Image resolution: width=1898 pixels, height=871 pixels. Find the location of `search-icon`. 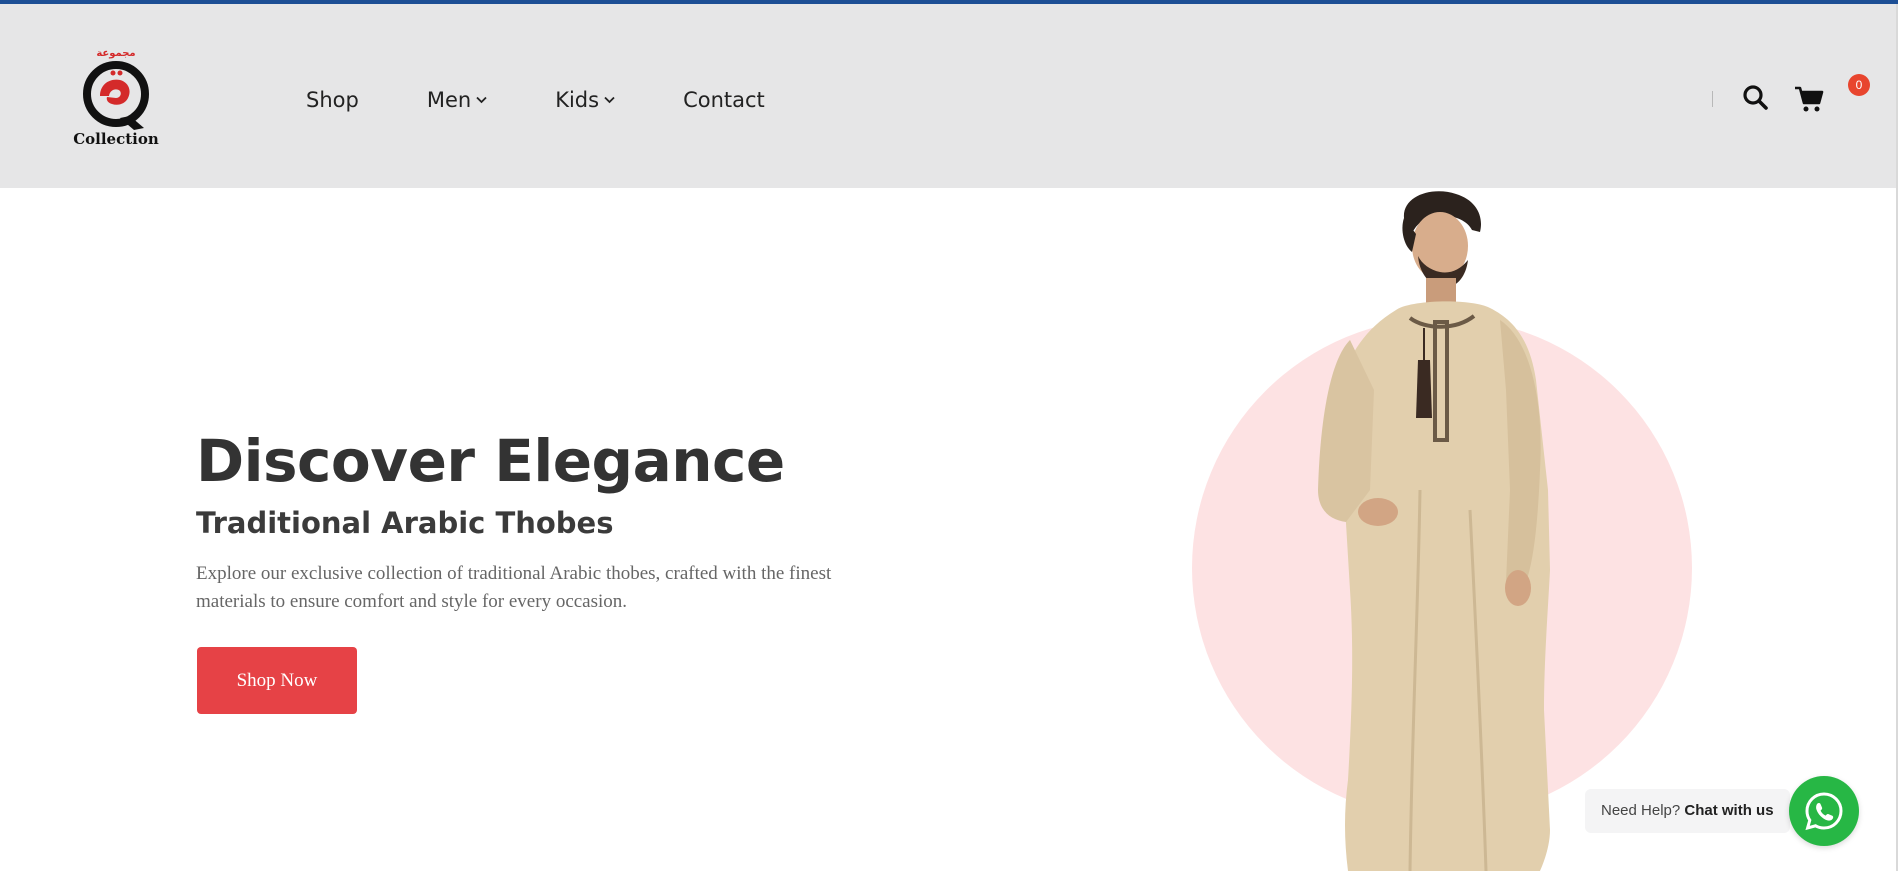

search-icon is located at coordinates (1755, 98).